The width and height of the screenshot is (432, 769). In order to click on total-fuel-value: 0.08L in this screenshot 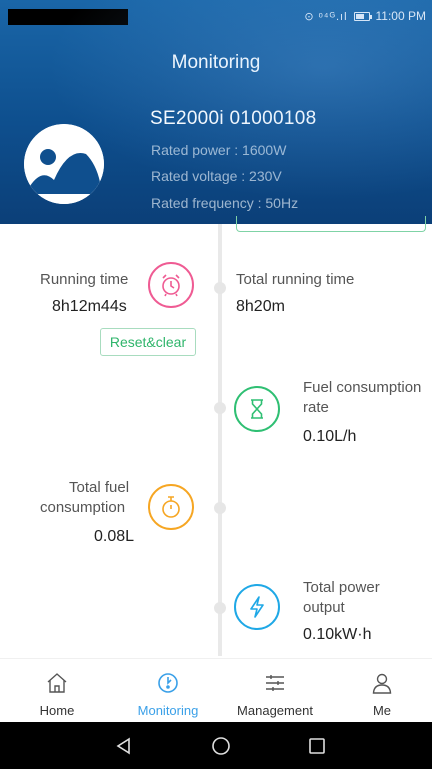, I will do `click(114, 536)`.